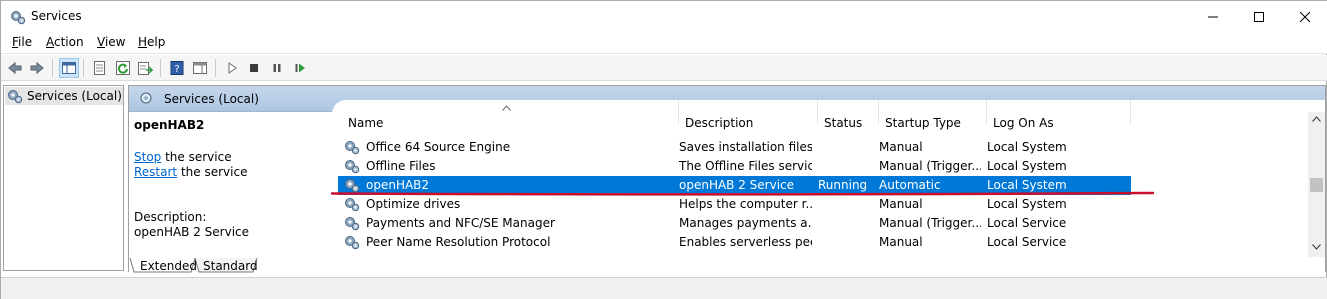  Describe the element at coordinates (183, 157) in the screenshot. I see `stop-service-line: Stop the service` at that location.